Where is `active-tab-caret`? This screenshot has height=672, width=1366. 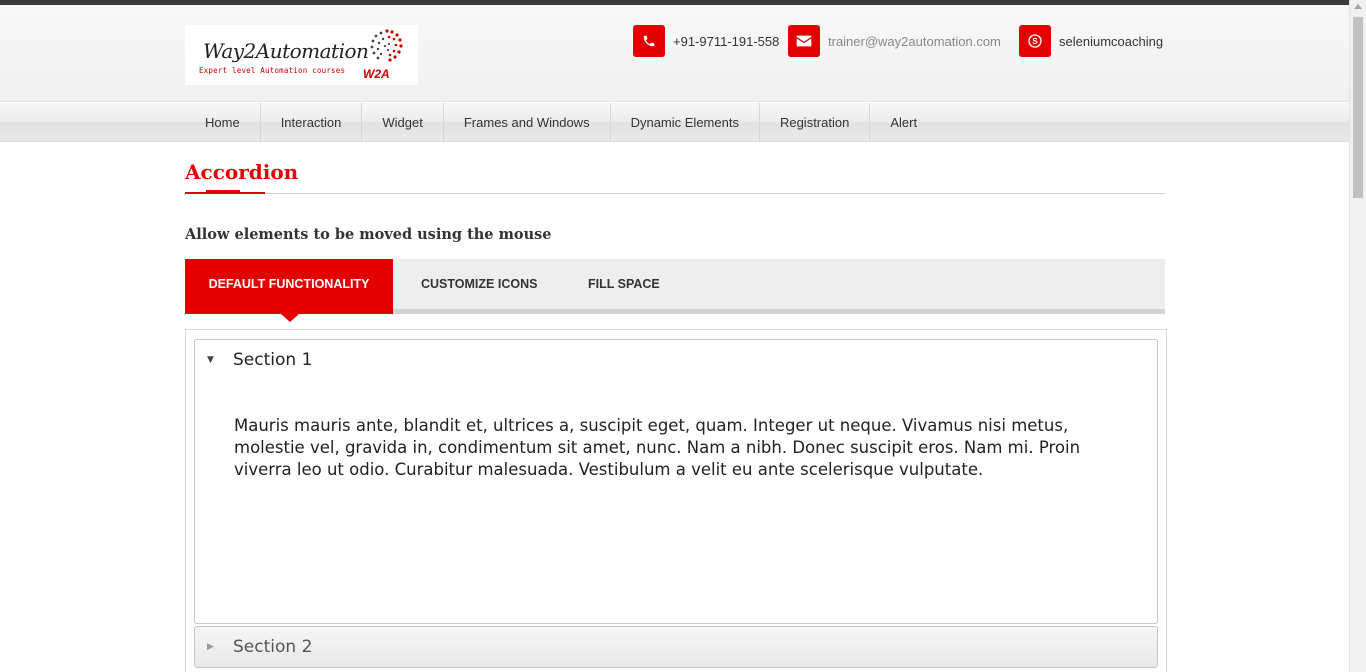 active-tab-caret is located at coordinates (290, 318).